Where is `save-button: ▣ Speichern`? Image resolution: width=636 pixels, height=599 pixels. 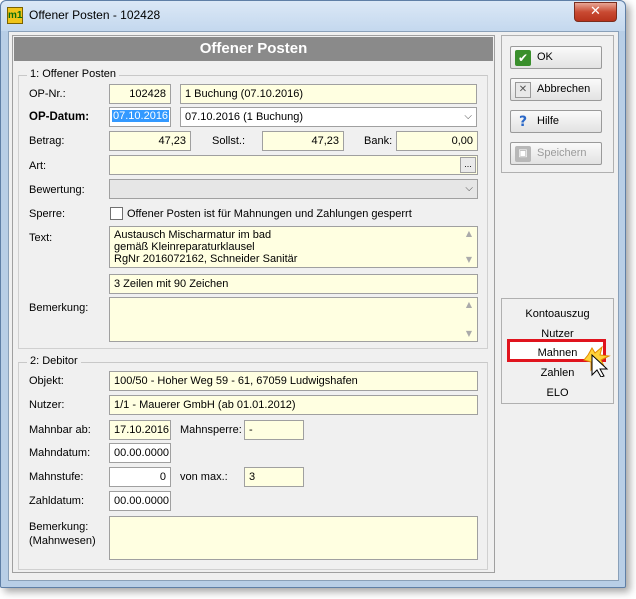
save-button: ▣ Speichern is located at coordinates (556, 153).